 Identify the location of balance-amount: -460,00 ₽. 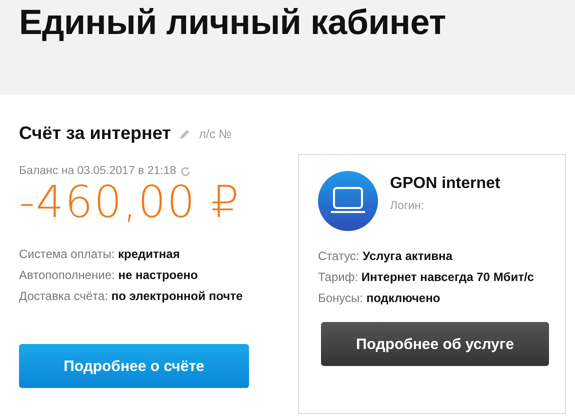
(130, 203).